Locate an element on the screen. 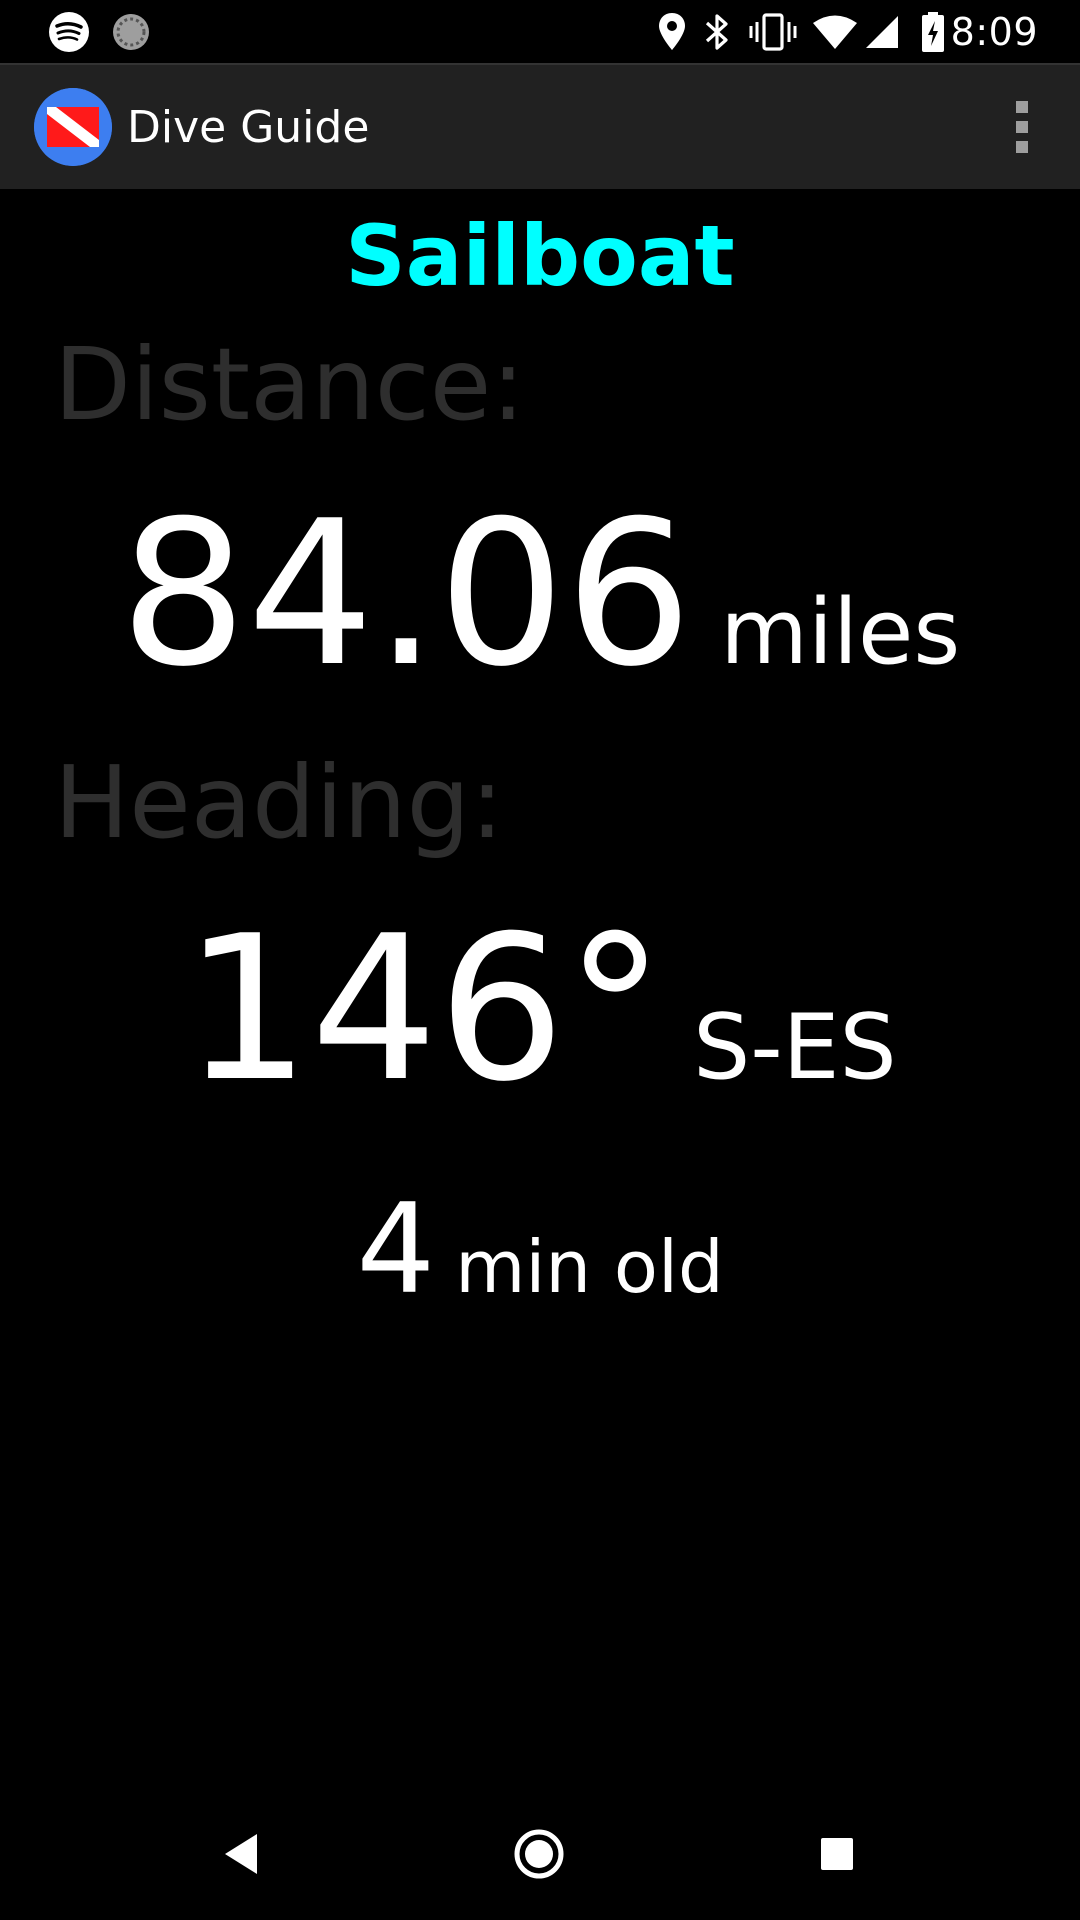 The height and width of the screenshot is (1920, 1080). recents-icon is located at coordinates (837, 1854).